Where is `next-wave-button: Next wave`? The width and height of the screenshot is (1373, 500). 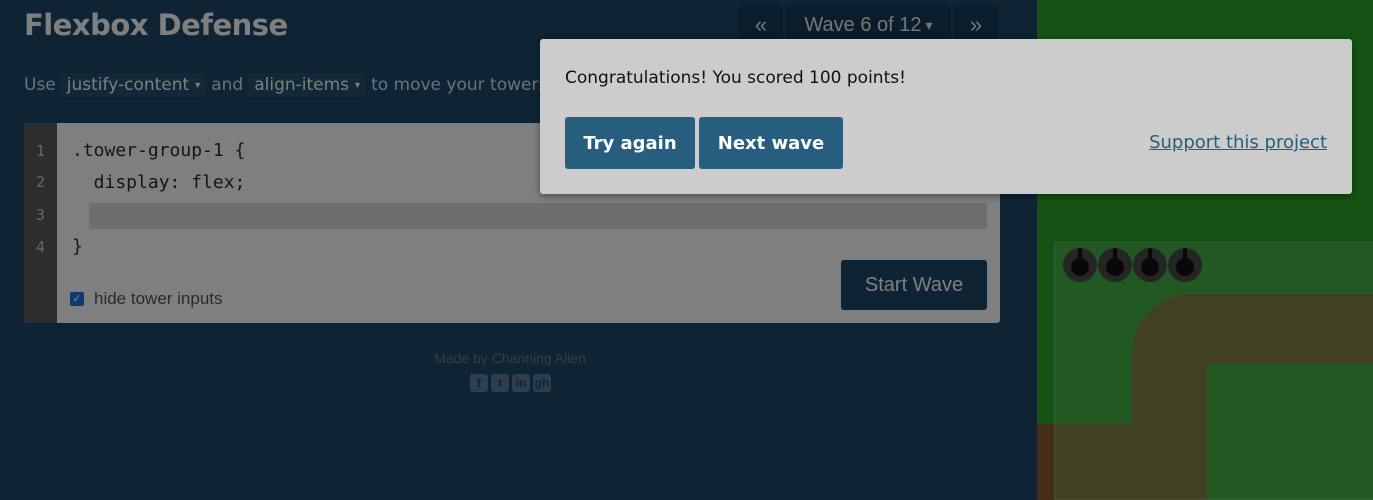 next-wave-button: Next wave is located at coordinates (771, 143).